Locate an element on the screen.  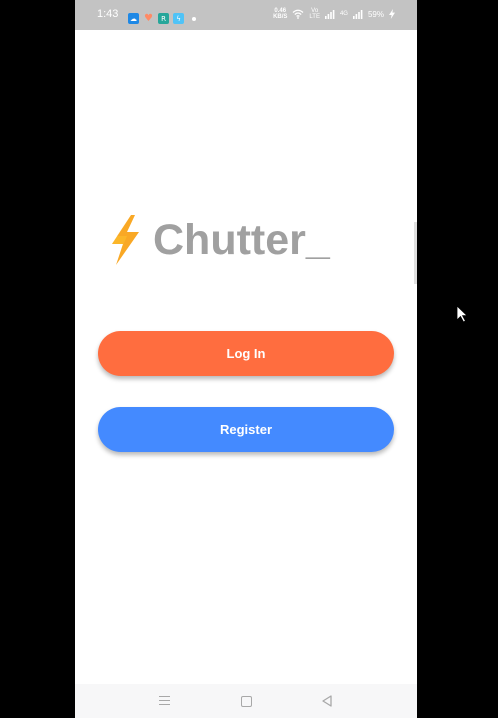
network-speed: 0.46 KB/S is located at coordinates (280, 14).